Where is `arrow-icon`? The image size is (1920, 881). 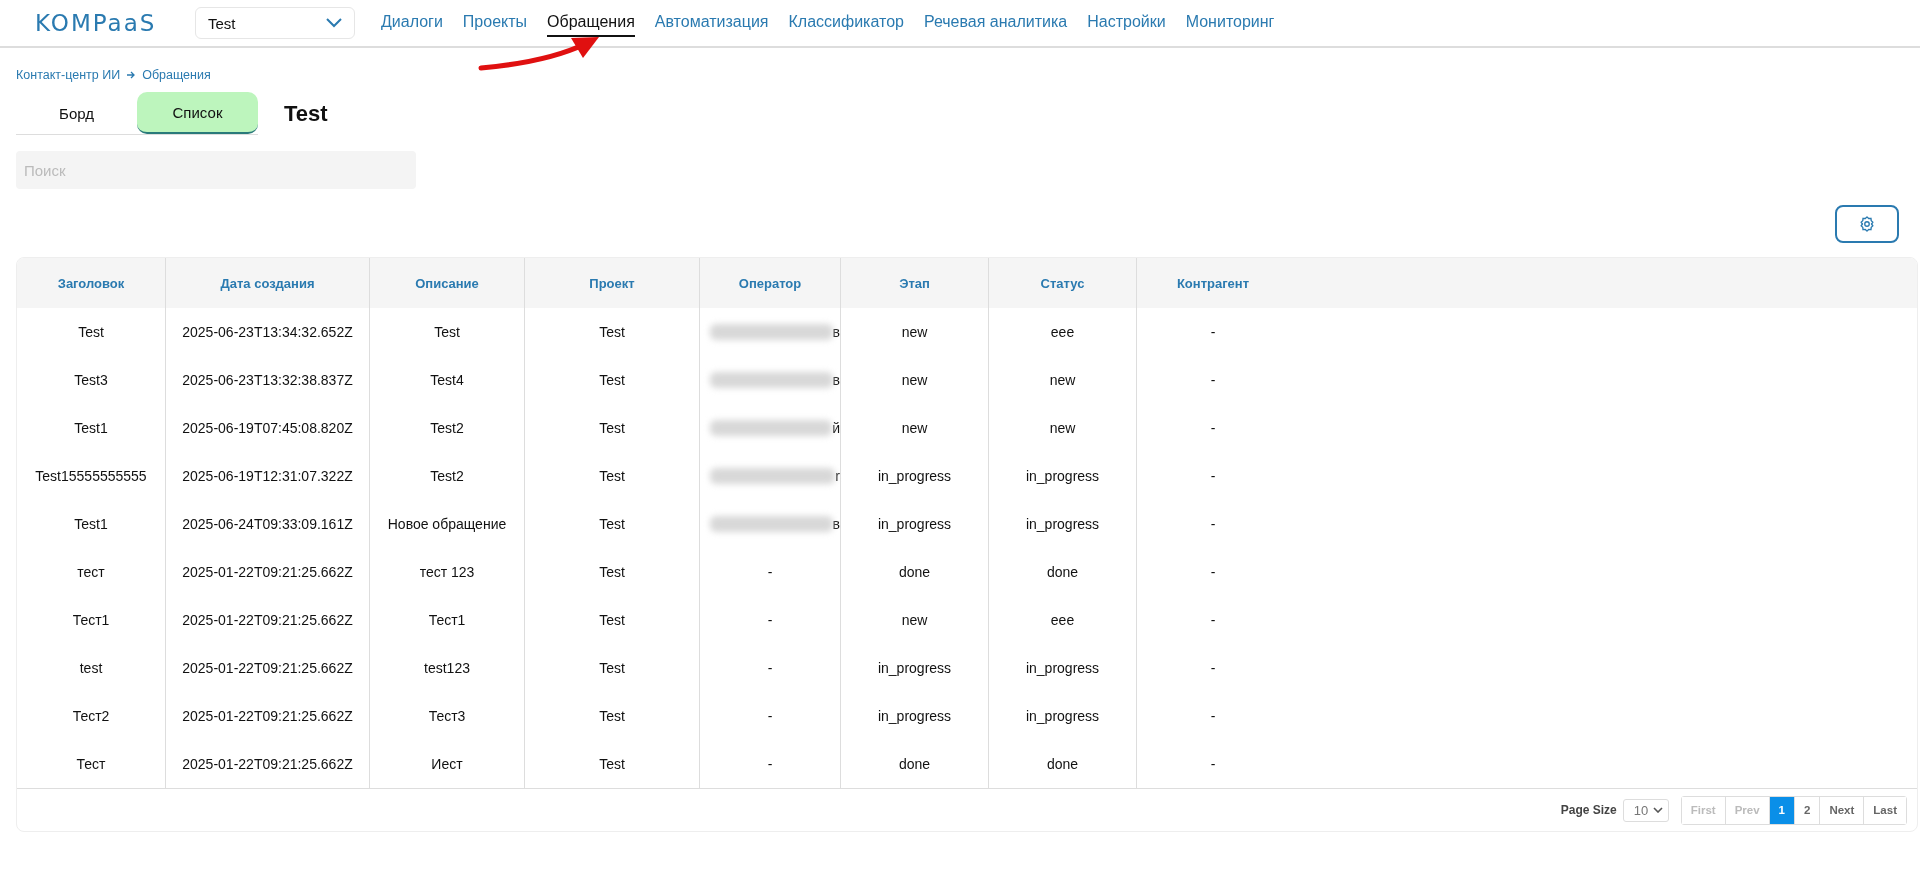
arrow-icon is located at coordinates (131, 75).